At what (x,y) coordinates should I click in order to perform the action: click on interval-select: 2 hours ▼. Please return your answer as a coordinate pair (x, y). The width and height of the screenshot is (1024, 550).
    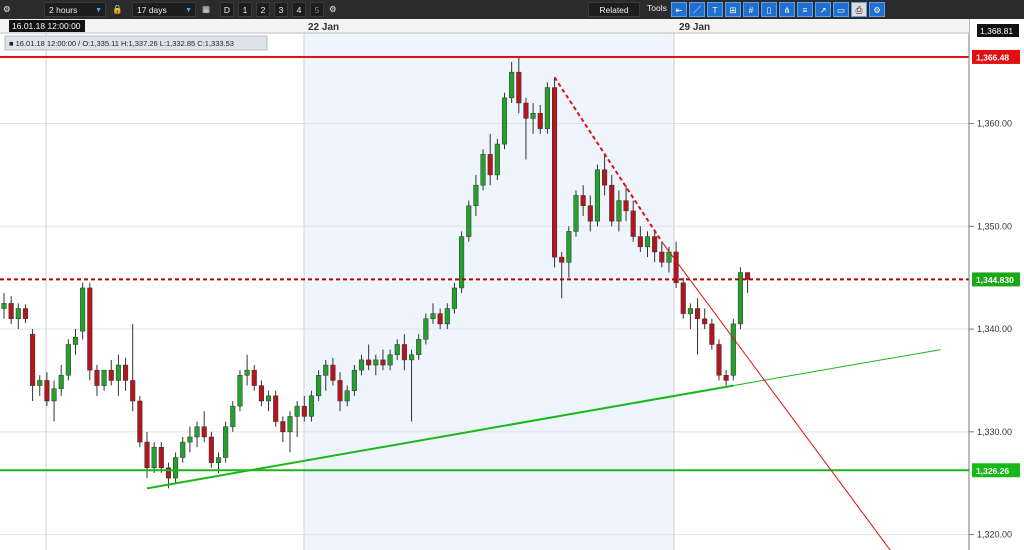
    Looking at the image, I should click on (75, 9).